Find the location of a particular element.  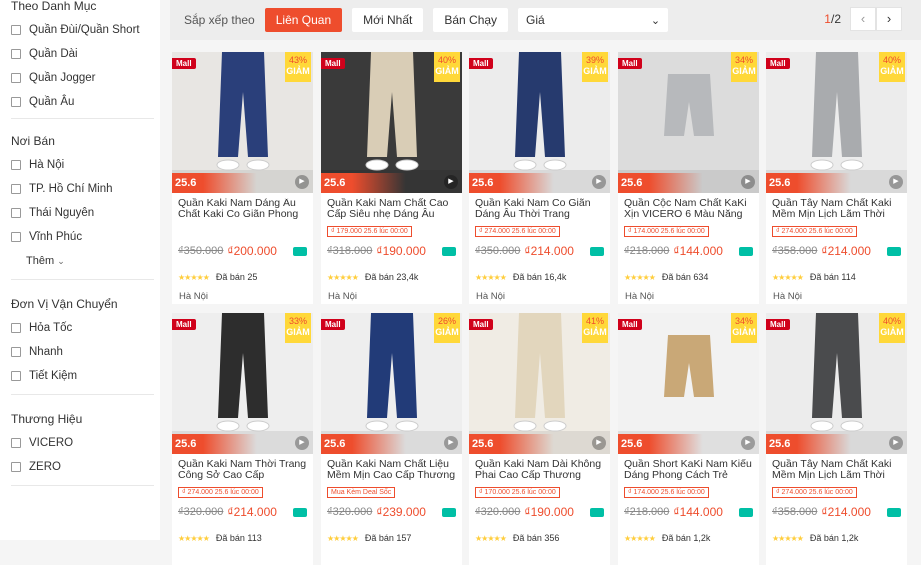

location-option: Vĩnh Phúc is located at coordinates (85, 237).